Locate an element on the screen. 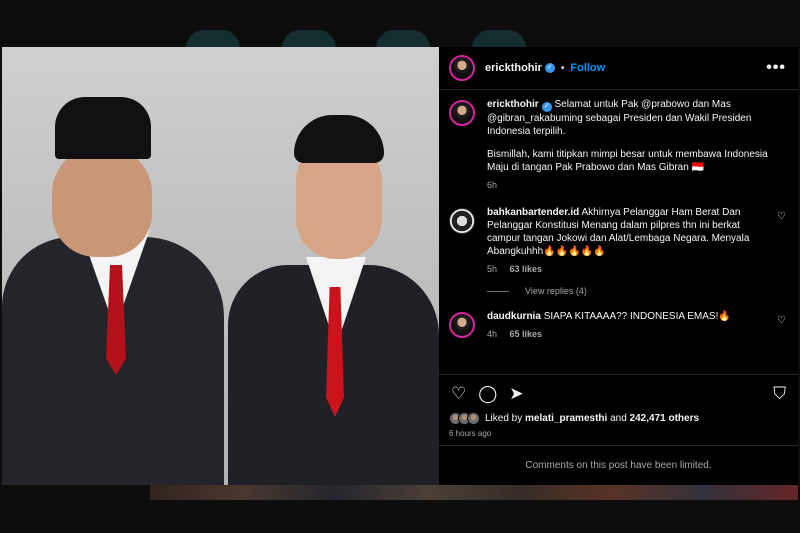 The image size is (800, 533). comment-bubble-icon: ◯ is located at coordinates (487, 394).